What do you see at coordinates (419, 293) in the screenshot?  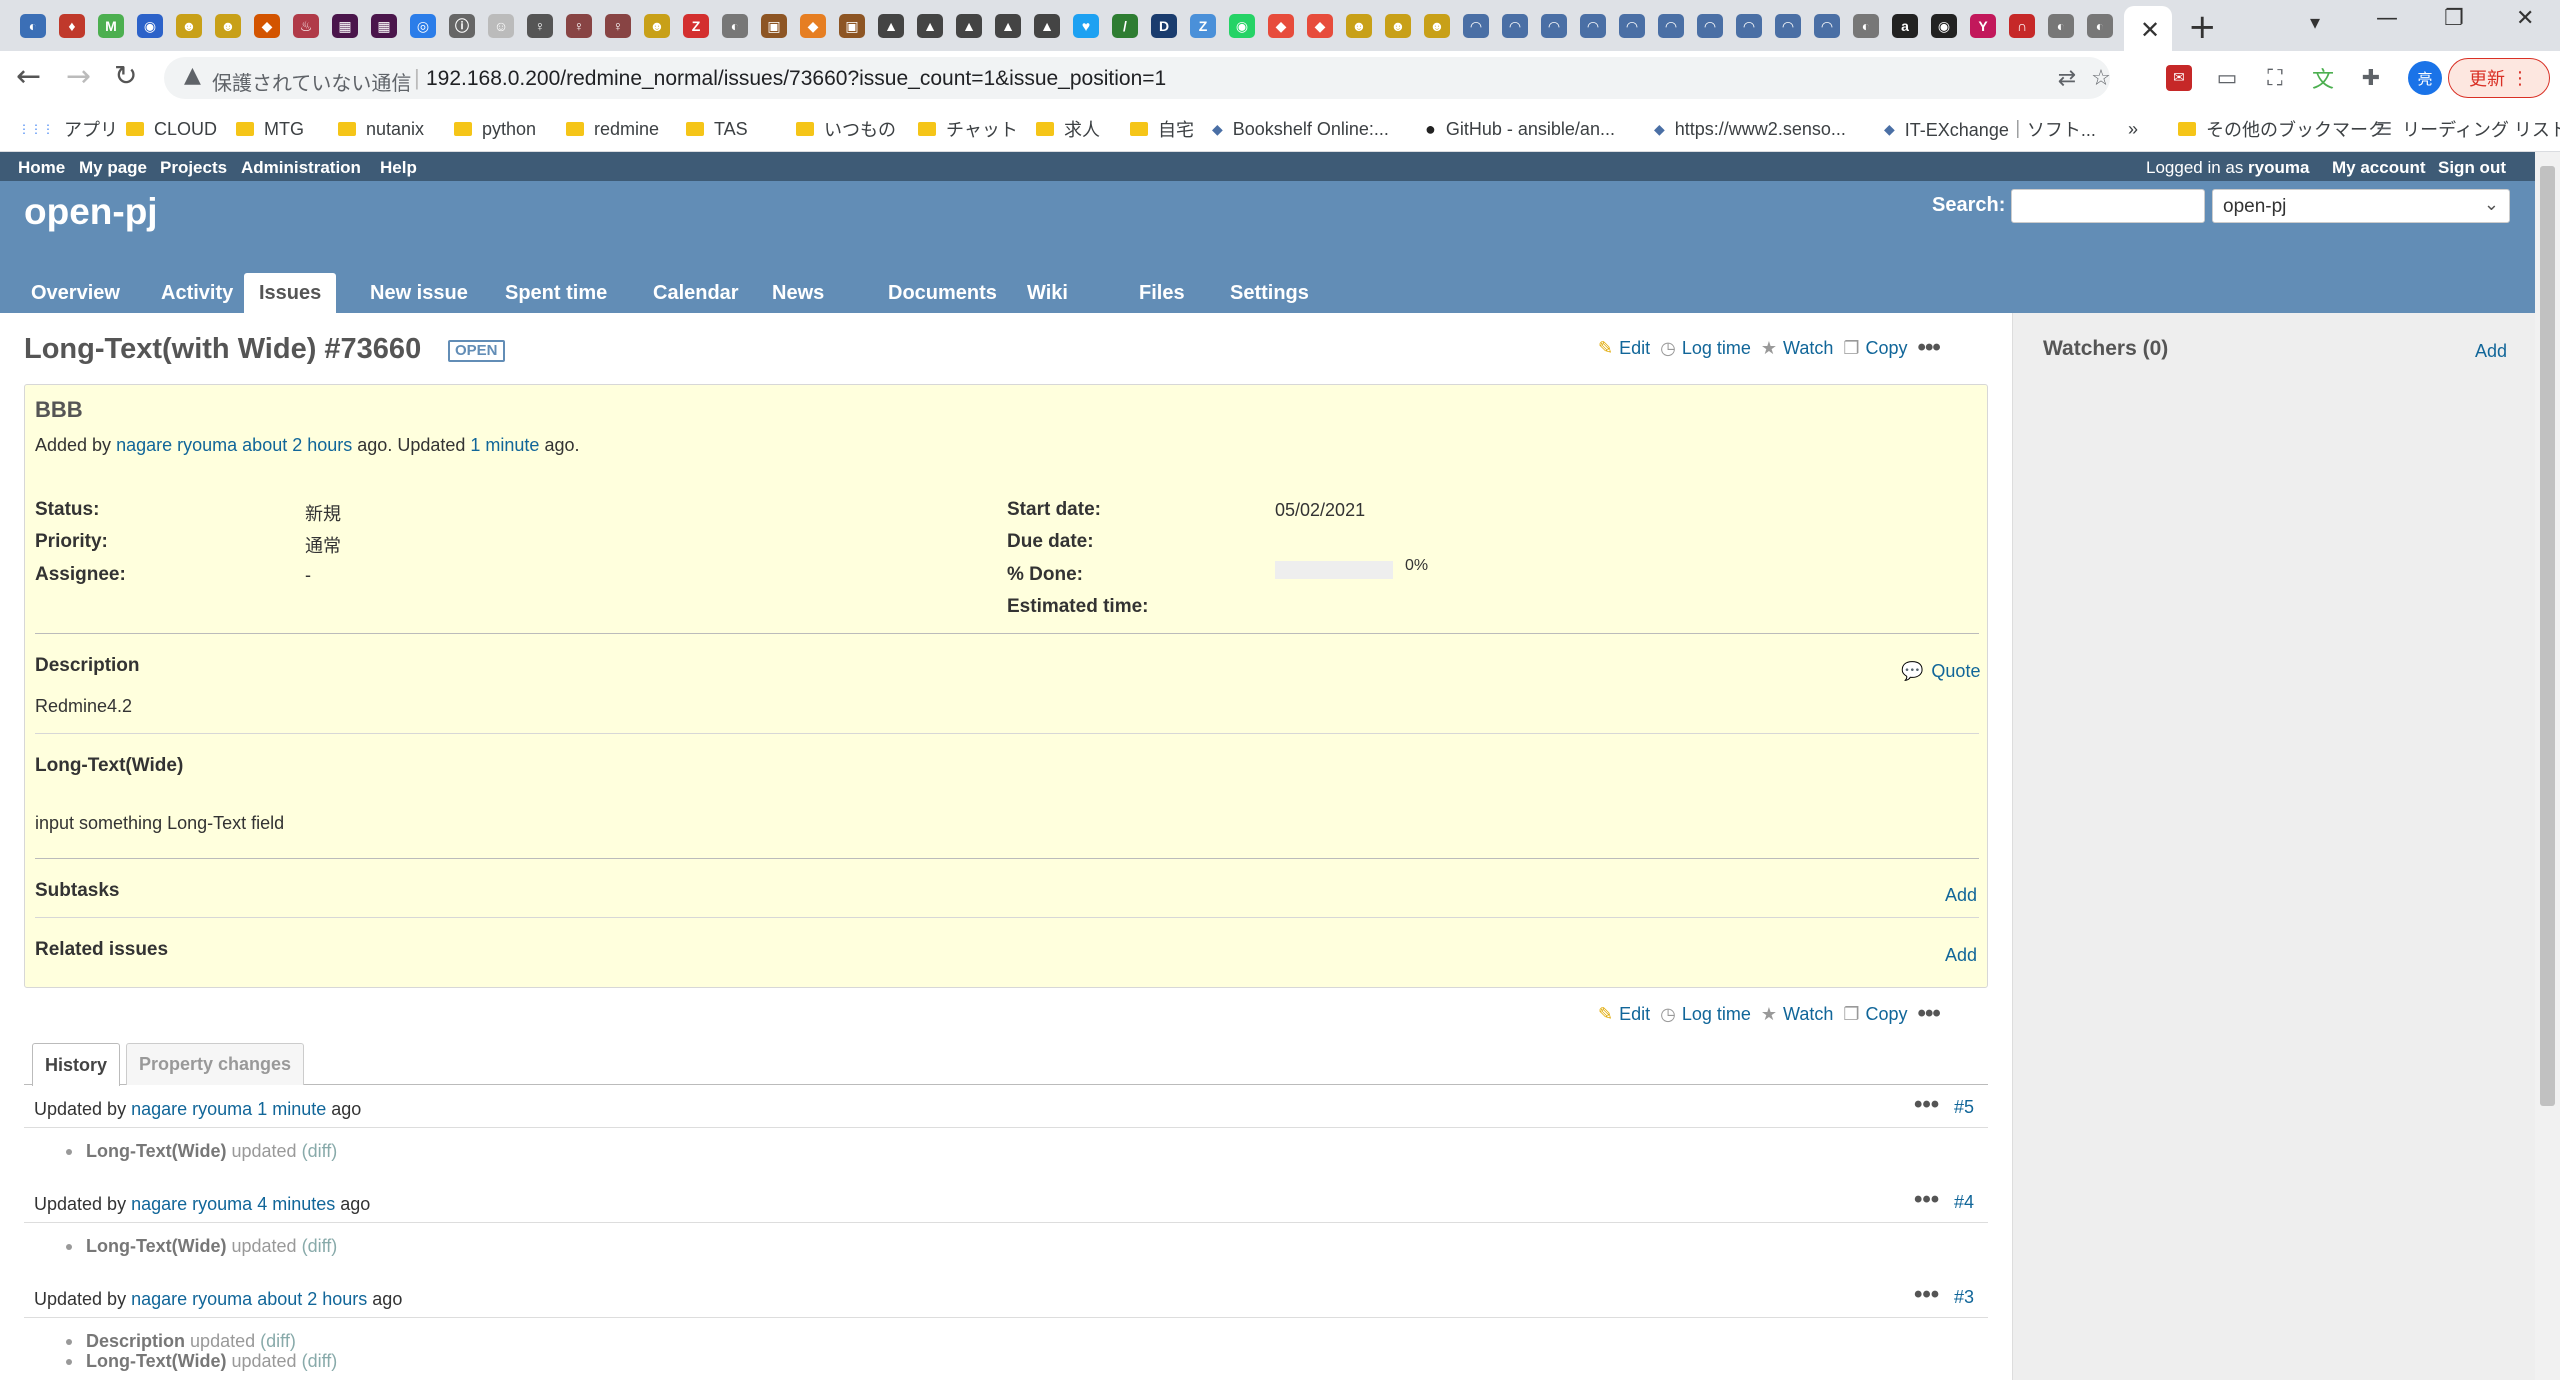 I see `tab-new-issue: New issue` at bounding box center [419, 293].